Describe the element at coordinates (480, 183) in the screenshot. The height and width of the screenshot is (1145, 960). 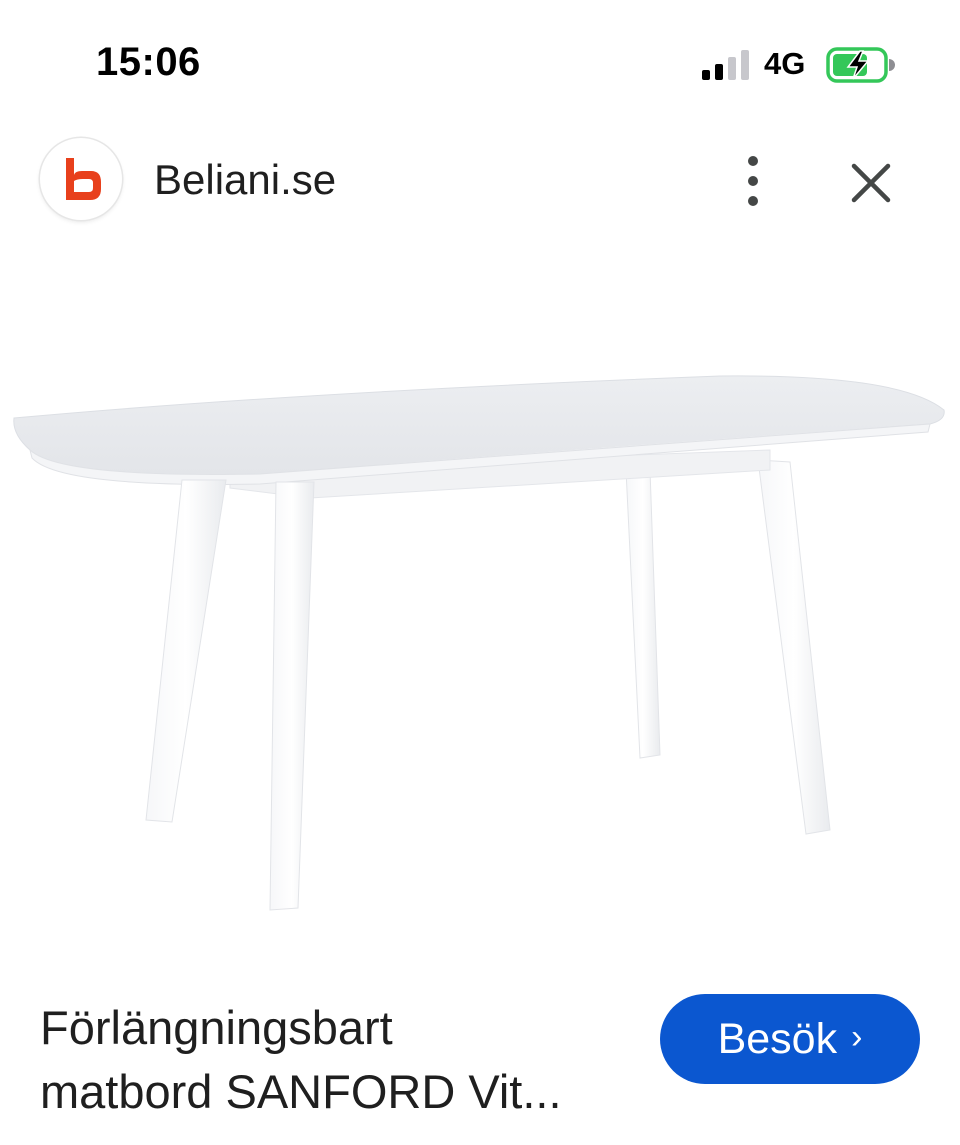
I see `browser-header: Beliani.se` at that location.